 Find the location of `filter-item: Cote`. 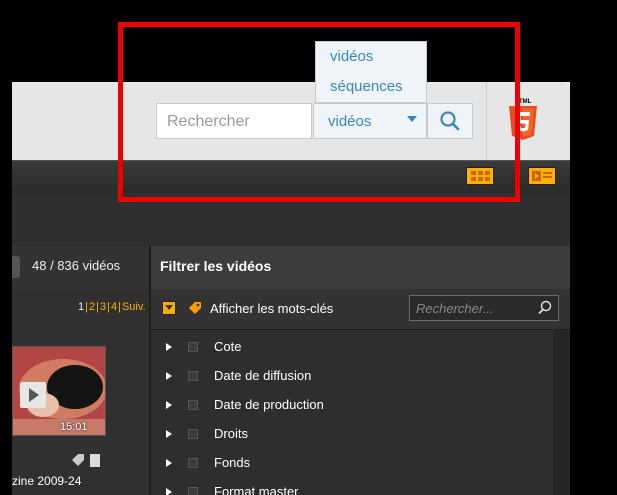

filter-item: Cote is located at coordinates (351, 347).